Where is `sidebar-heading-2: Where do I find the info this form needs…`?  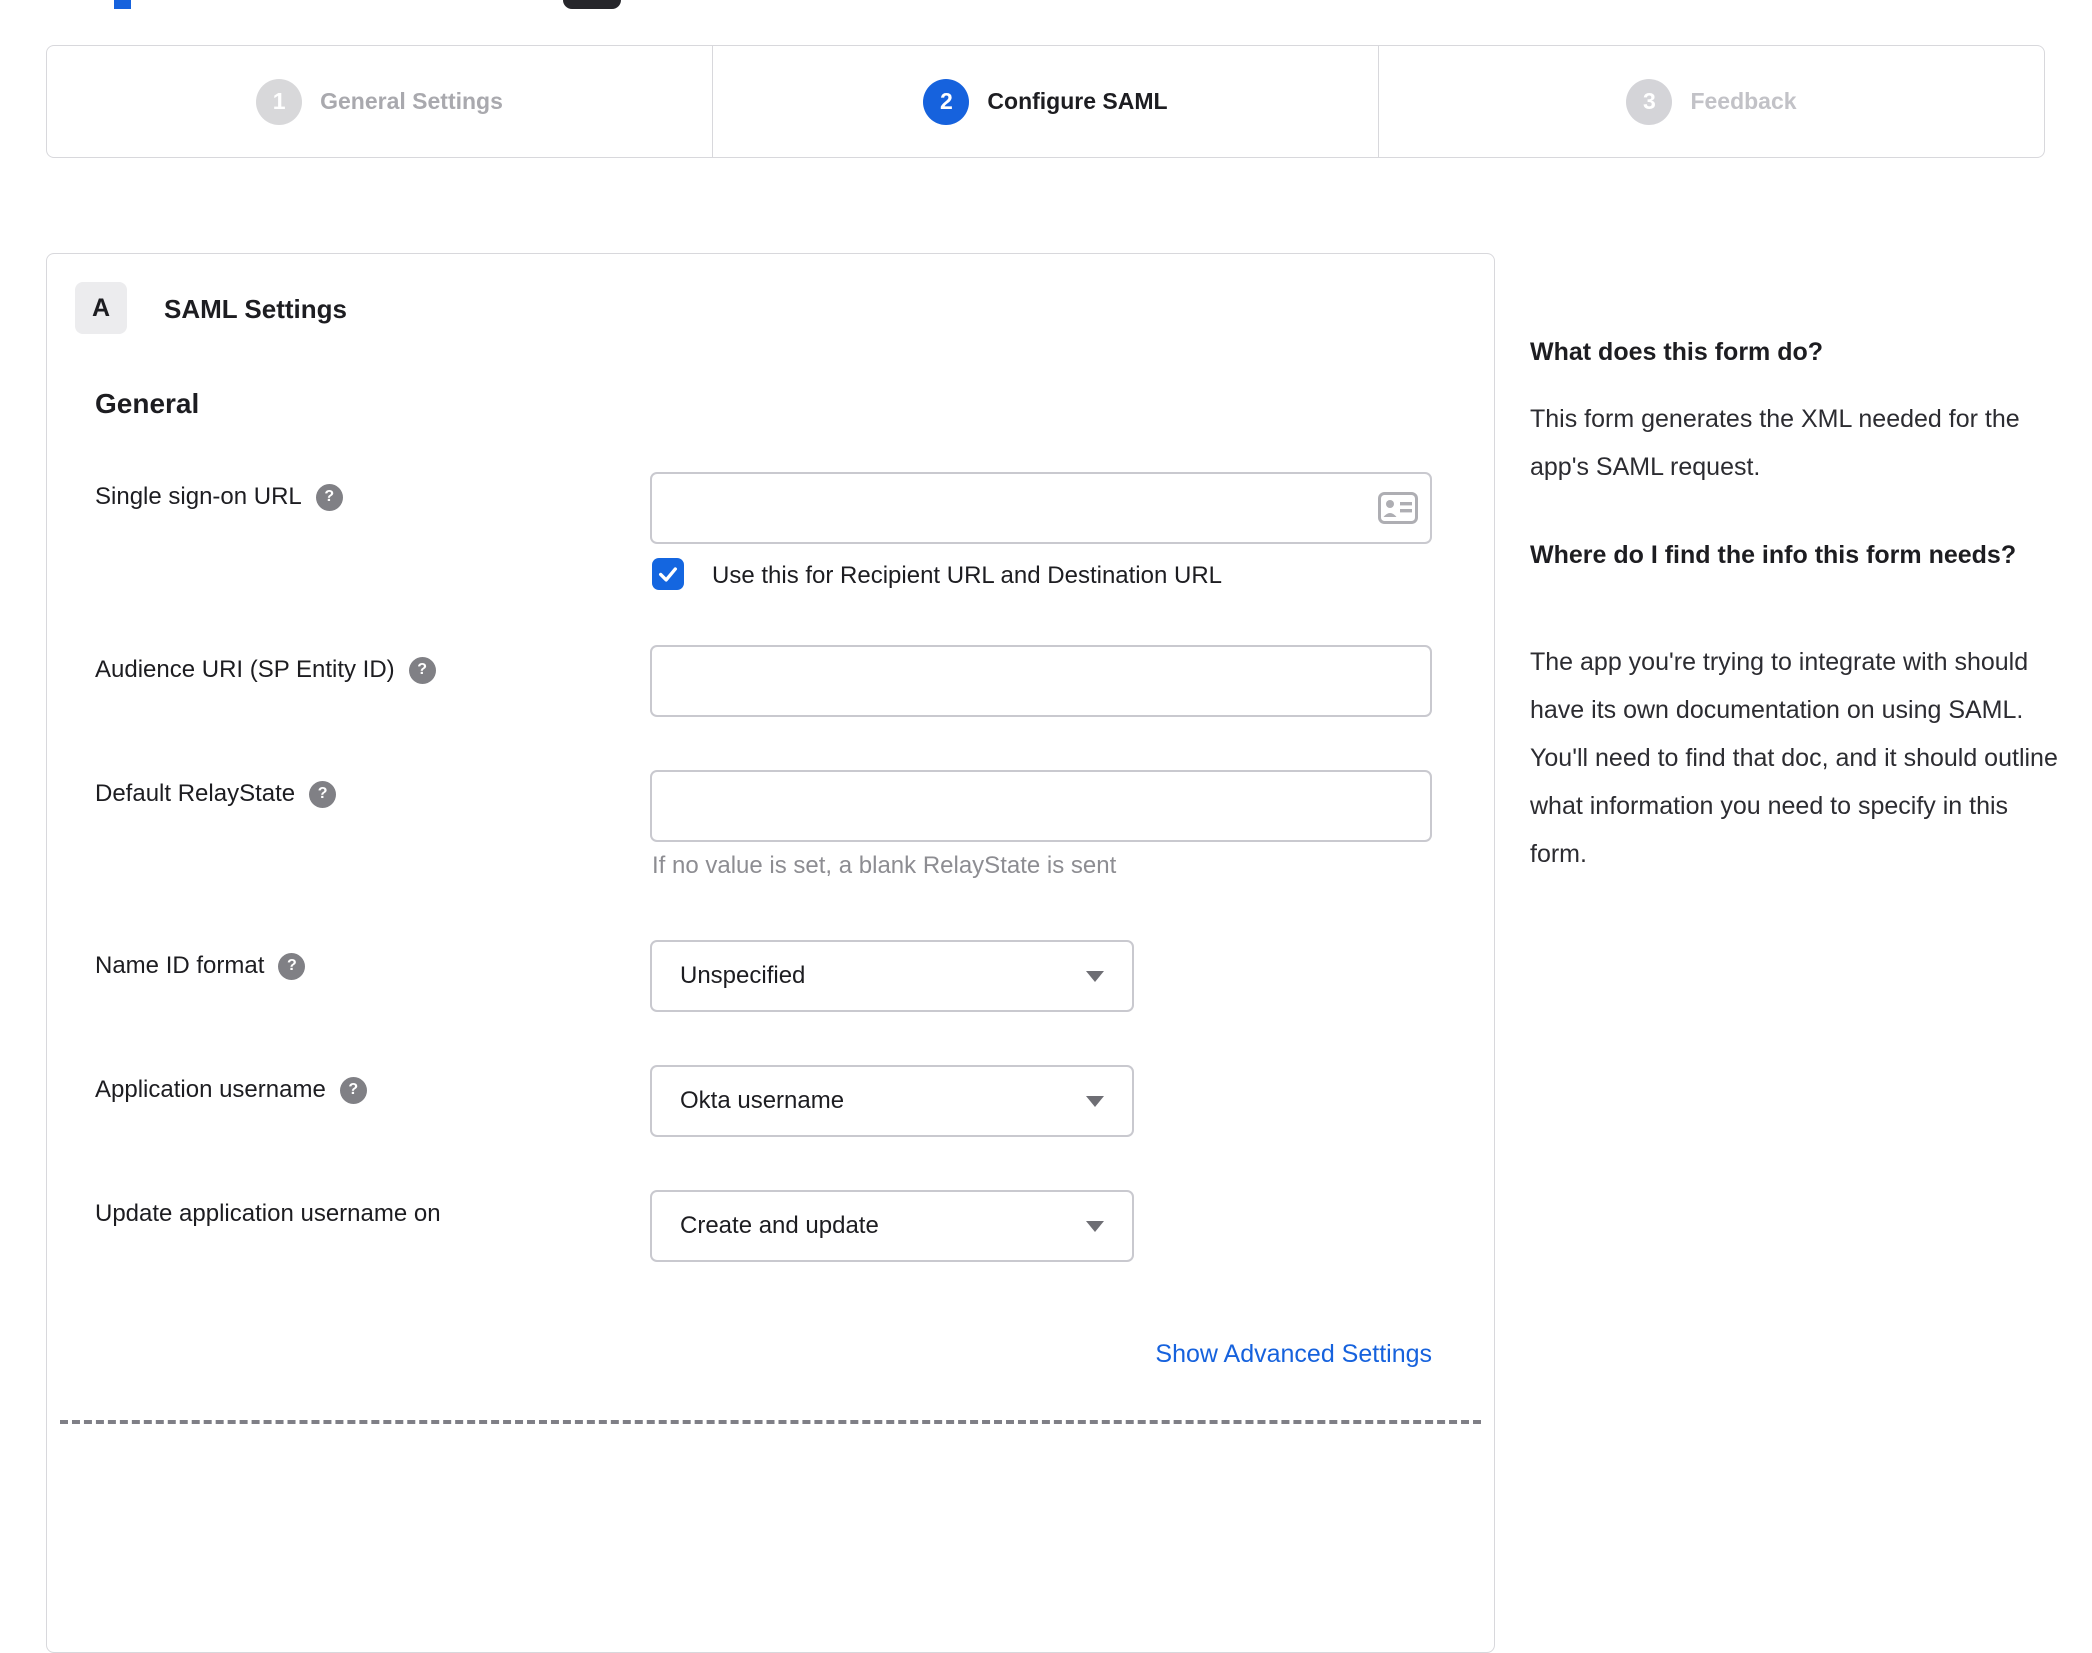 sidebar-heading-2: Where do I find the info this form needs… is located at coordinates (1773, 555).